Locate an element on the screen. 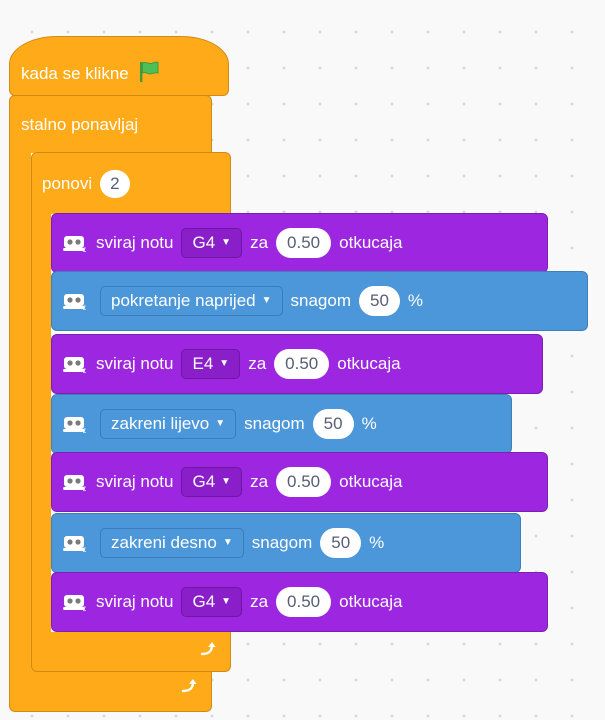 The height and width of the screenshot is (720, 605). motor-action-dropdown: zakreni lijevo ▼ is located at coordinates (168, 424).